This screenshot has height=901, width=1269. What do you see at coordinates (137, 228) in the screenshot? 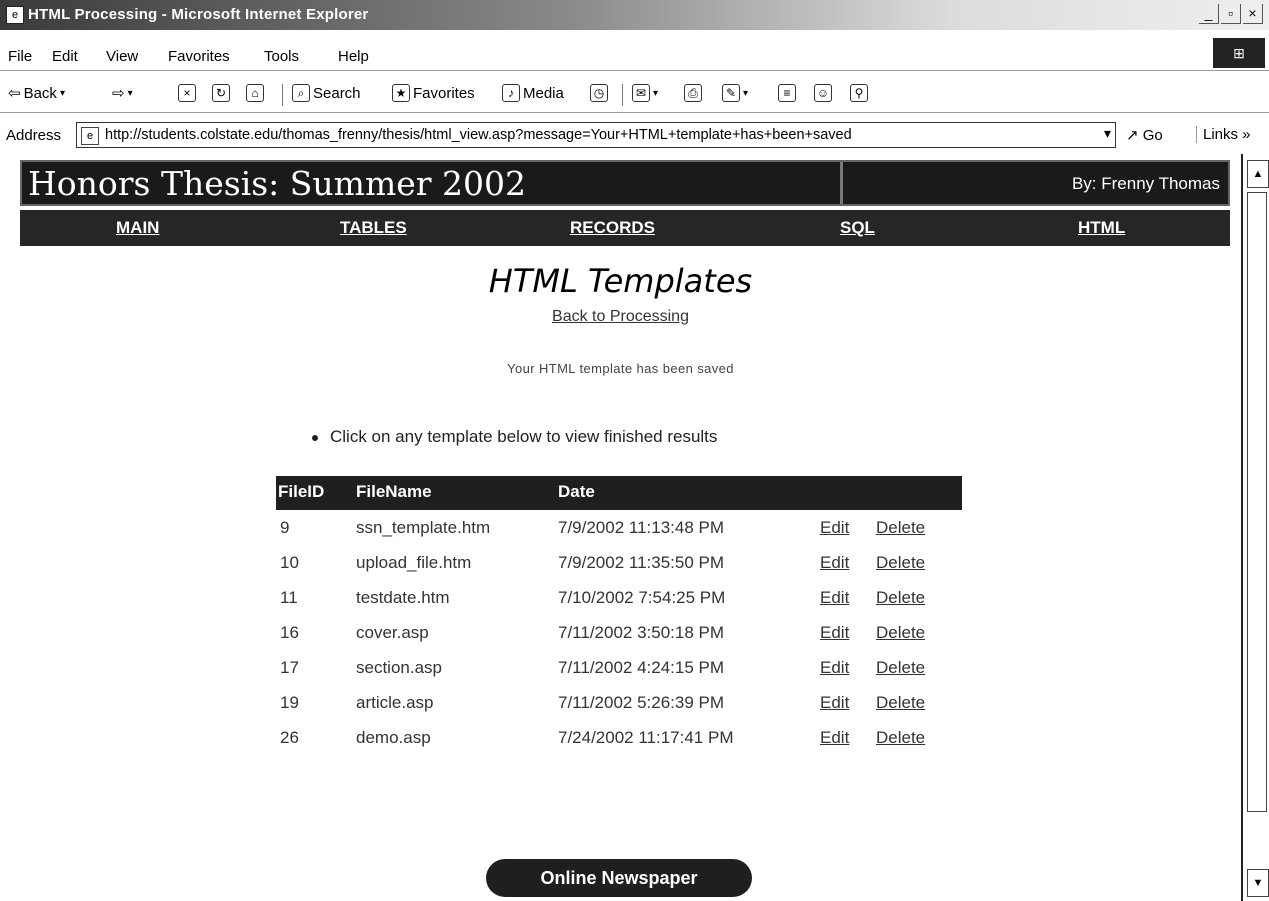
I see `nav-main: MAIN` at bounding box center [137, 228].